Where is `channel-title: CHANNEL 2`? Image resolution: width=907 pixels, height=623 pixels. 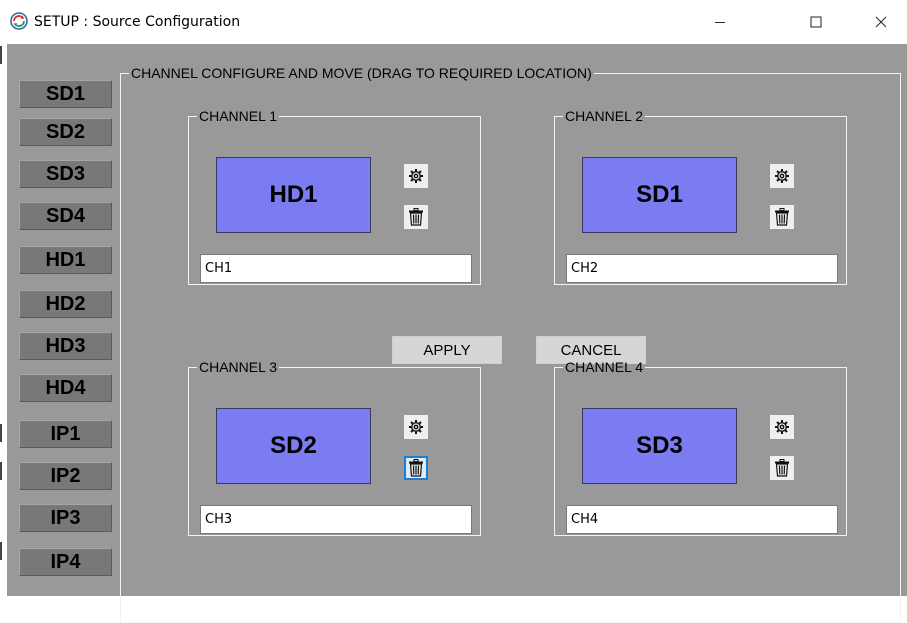
channel-title: CHANNEL 2 is located at coordinates (604, 116).